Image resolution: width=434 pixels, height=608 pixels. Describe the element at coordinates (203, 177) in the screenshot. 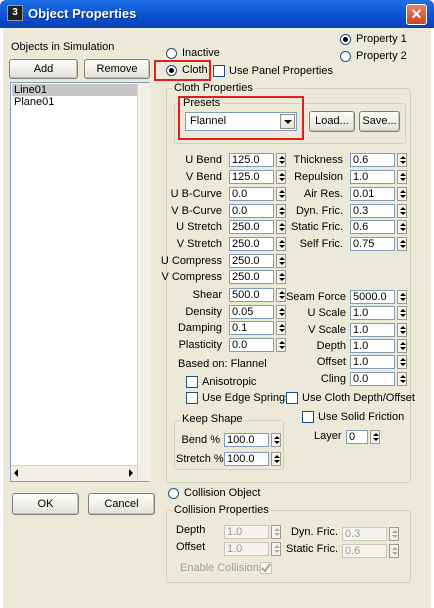

I see `v-bend-label: V Bend` at that location.